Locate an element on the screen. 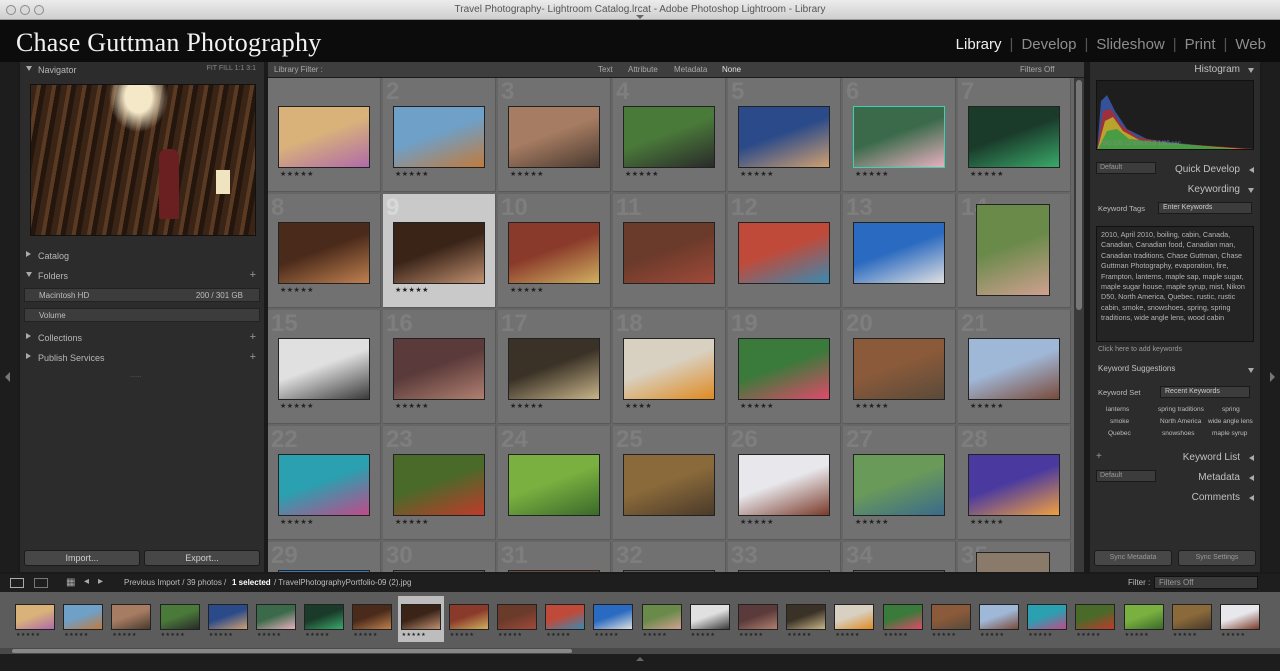 Image resolution: width=1280 pixels, height=671 pixels. filter-tab-metadata: Metadata is located at coordinates (690, 69).